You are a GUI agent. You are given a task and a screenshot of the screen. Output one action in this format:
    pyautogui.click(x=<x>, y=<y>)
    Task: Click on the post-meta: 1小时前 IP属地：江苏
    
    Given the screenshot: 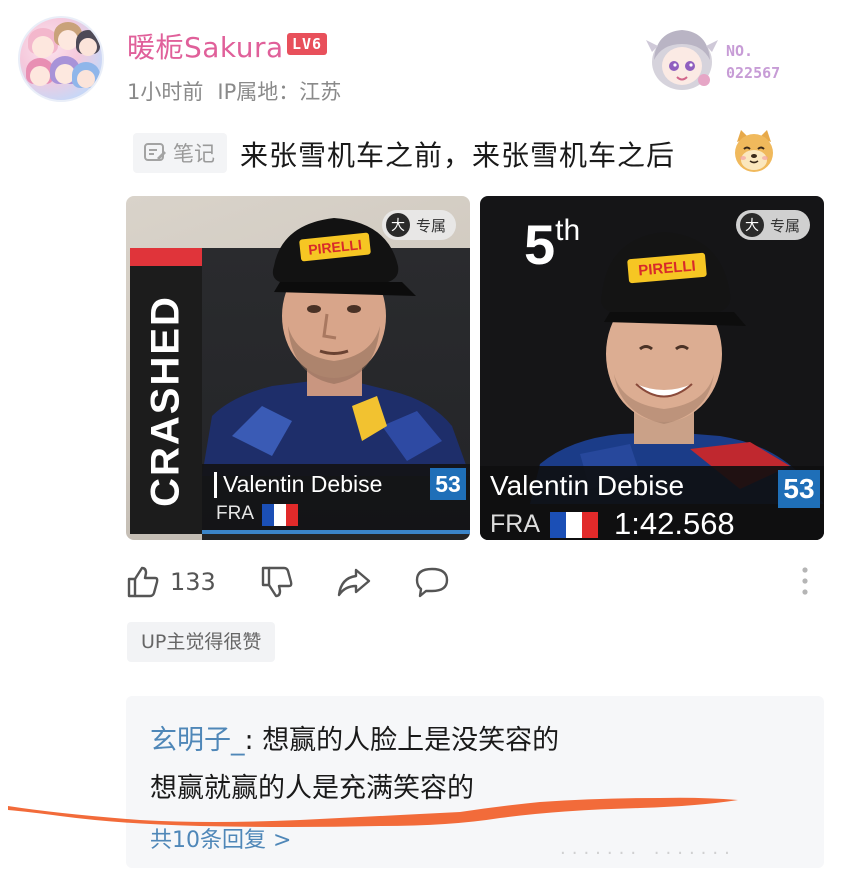 What is the action you would take?
    pyautogui.click(x=234, y=91)
    